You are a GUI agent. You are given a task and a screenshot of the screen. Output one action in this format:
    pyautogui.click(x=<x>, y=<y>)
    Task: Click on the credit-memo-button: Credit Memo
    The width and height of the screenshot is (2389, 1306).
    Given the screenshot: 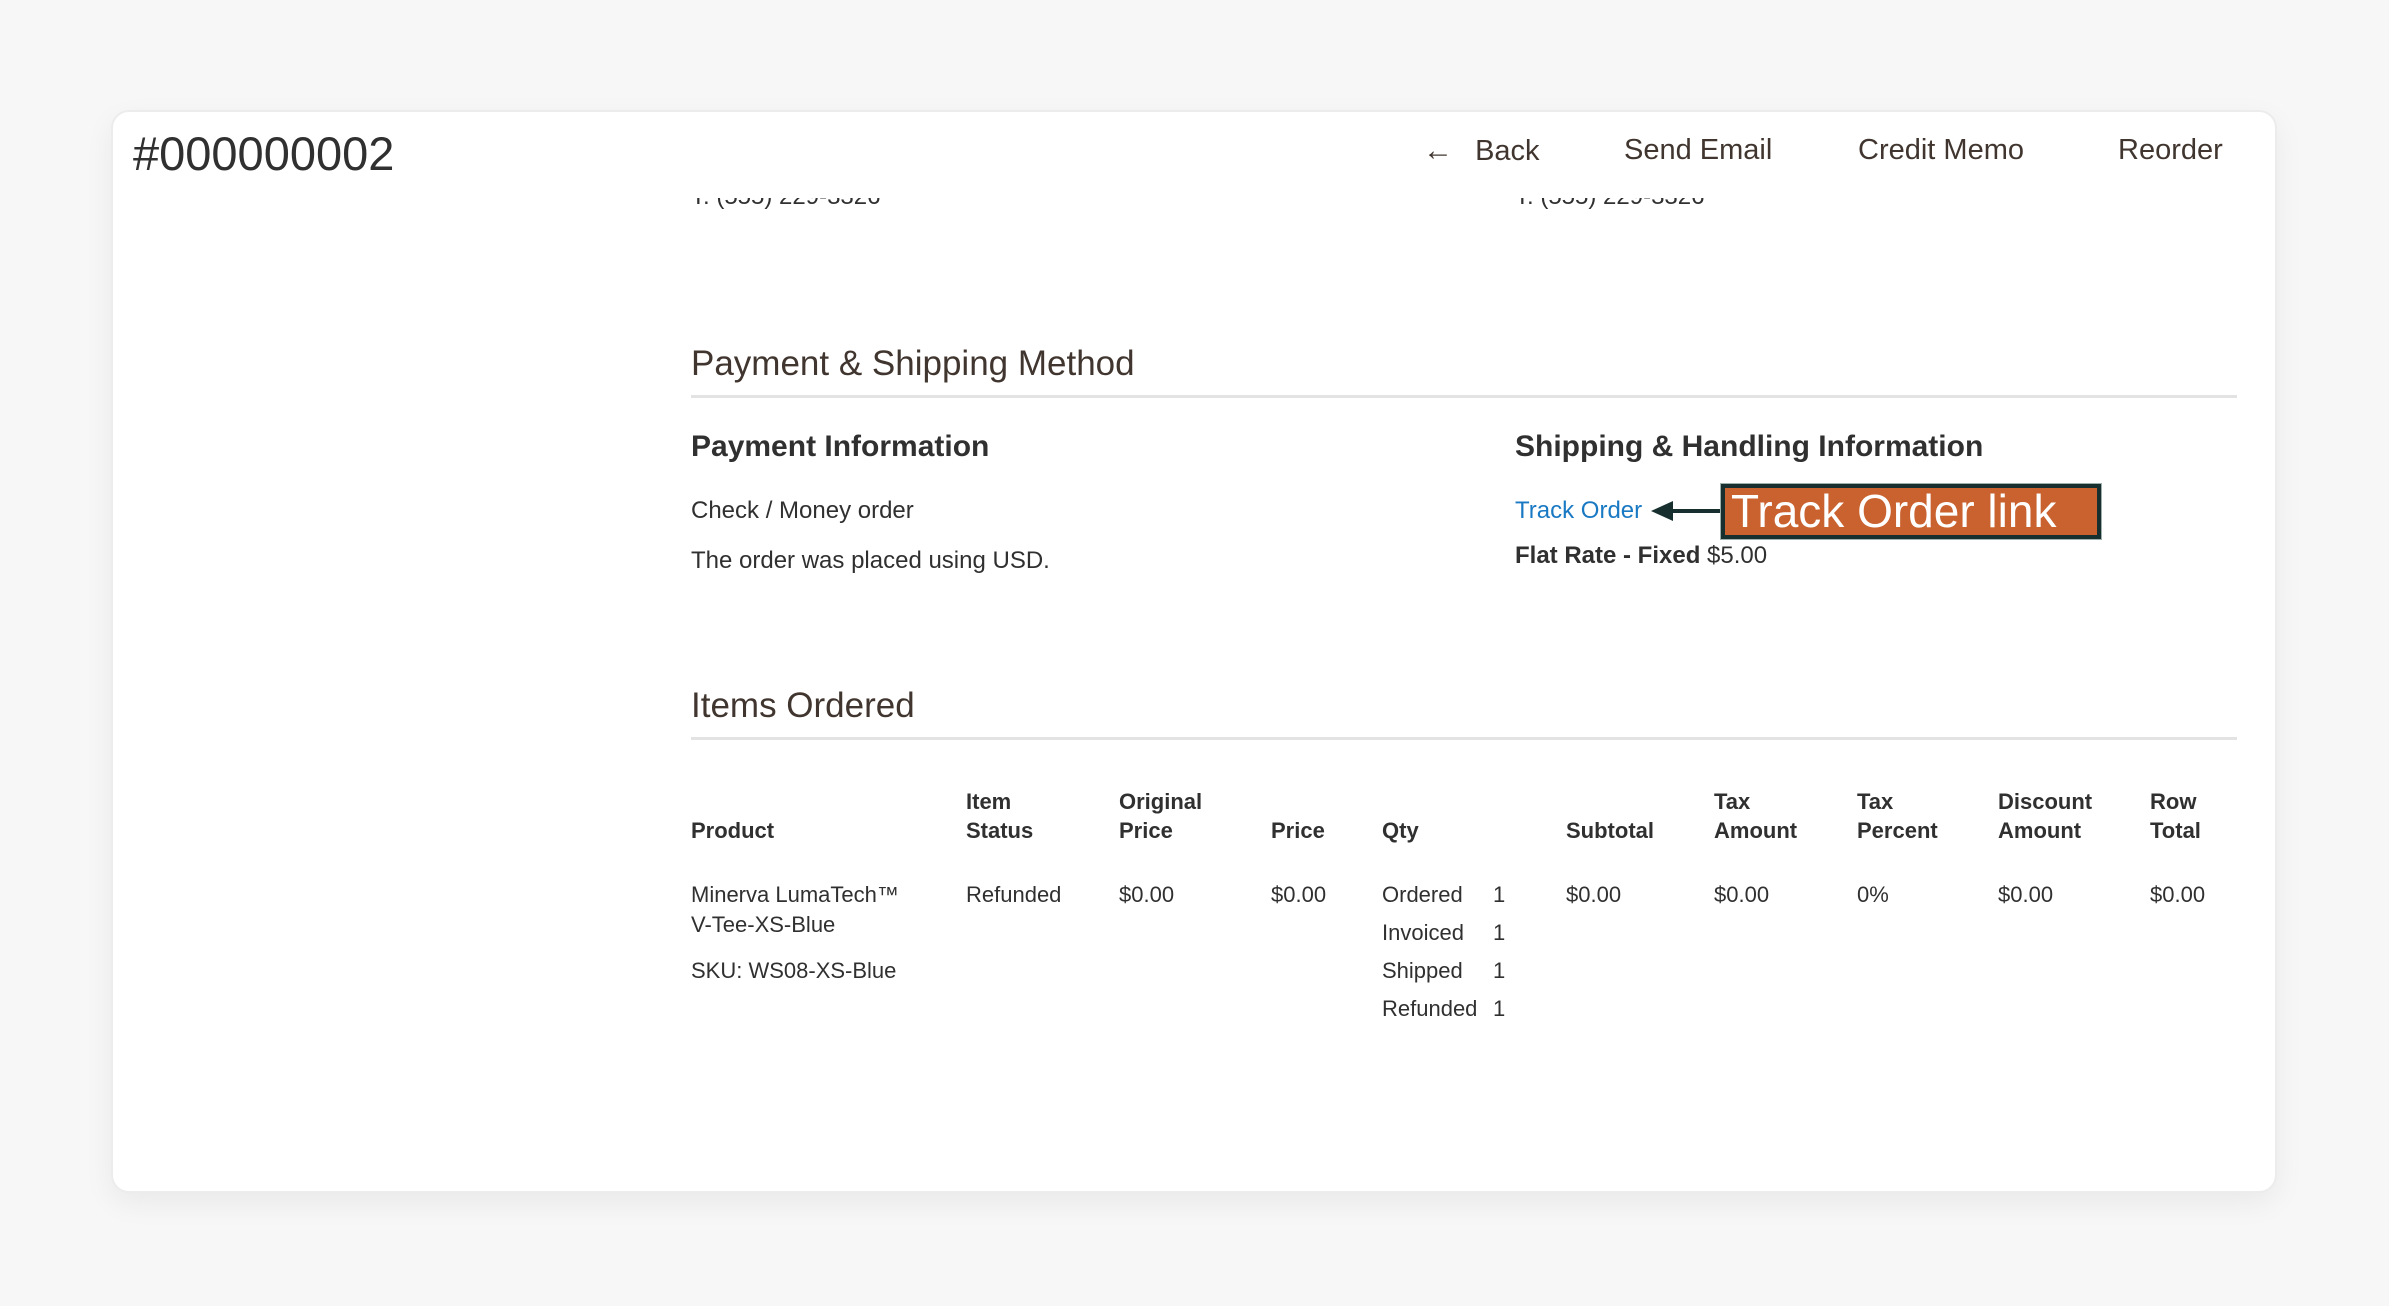 What is the action you would take?
    pyautogui.click(x=1941, y=150)
    